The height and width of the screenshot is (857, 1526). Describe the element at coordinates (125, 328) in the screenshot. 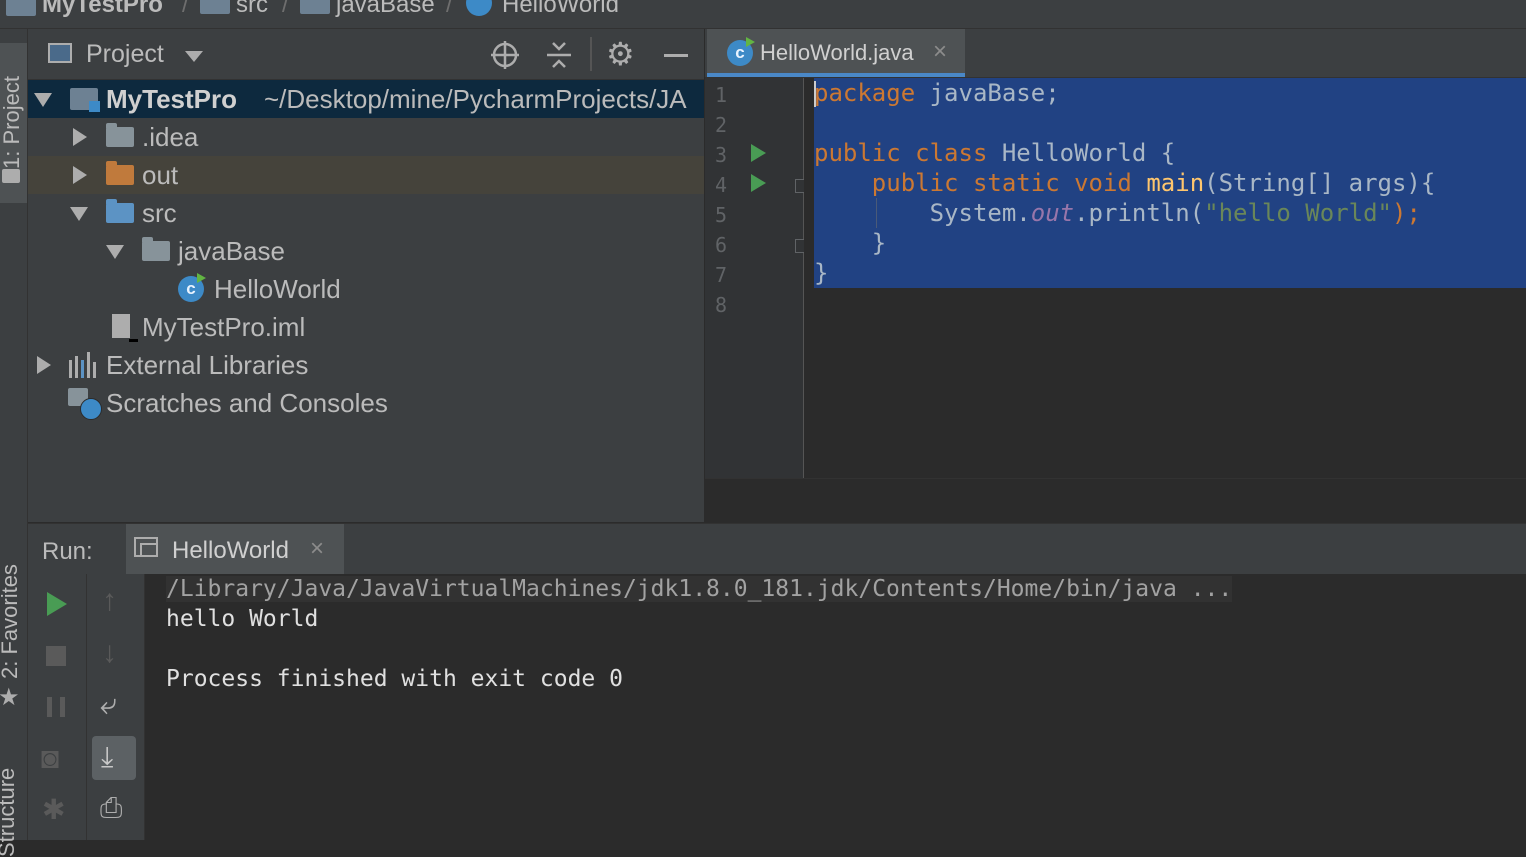

I see `iml-file-icon` at that location.